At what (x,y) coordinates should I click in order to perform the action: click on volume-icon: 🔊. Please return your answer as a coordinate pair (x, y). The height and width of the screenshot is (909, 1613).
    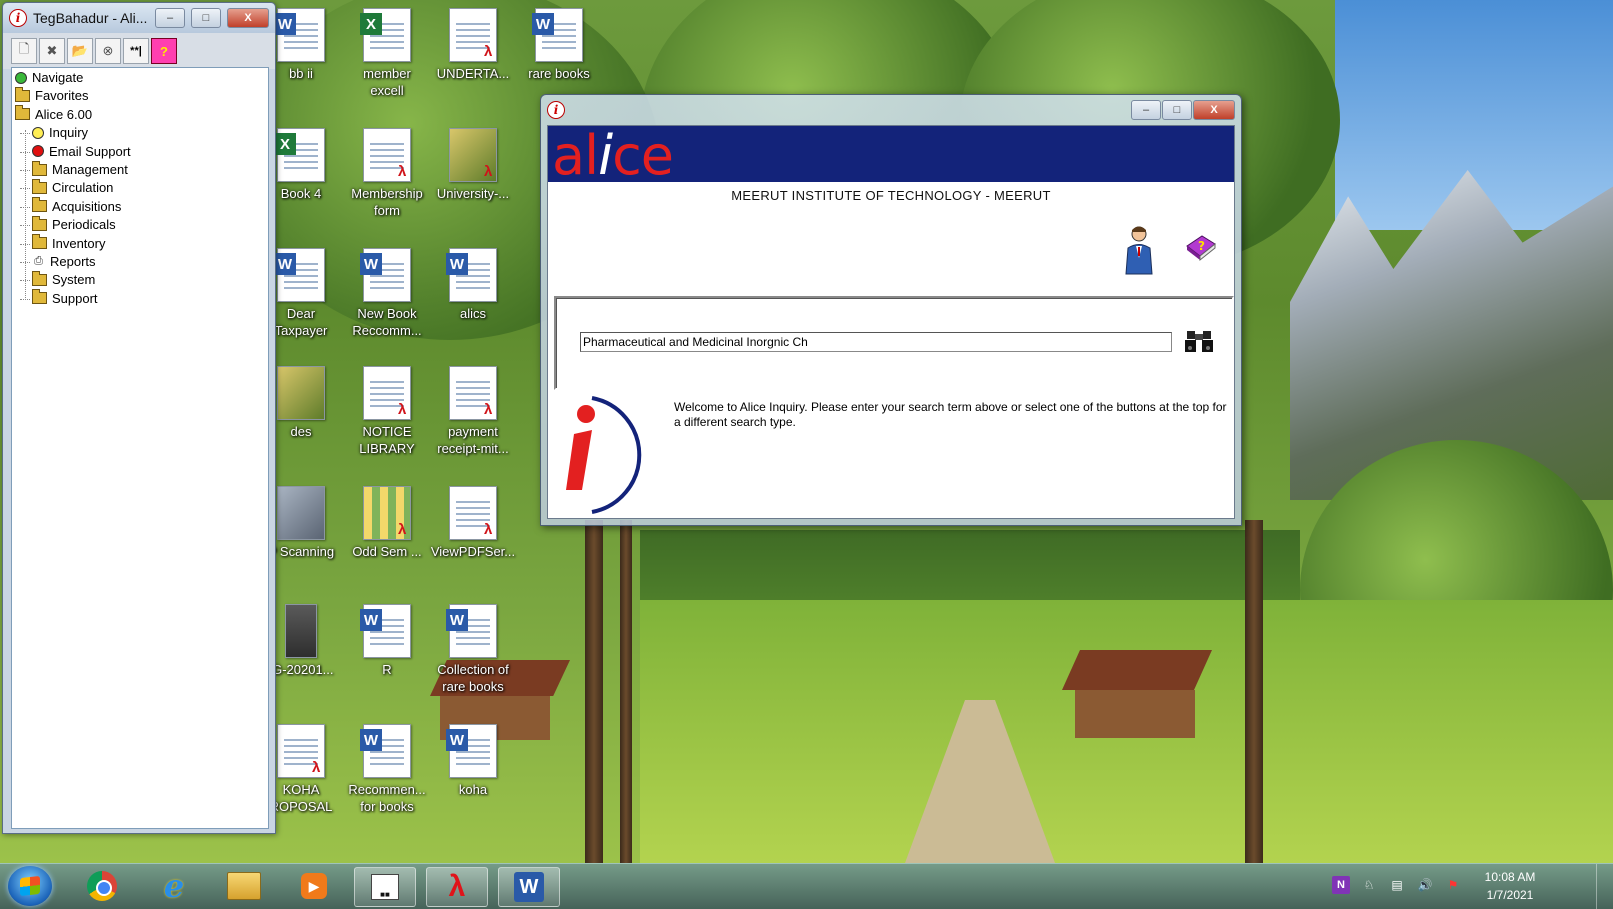
    Looking at the image, I should click on (1425, 885).